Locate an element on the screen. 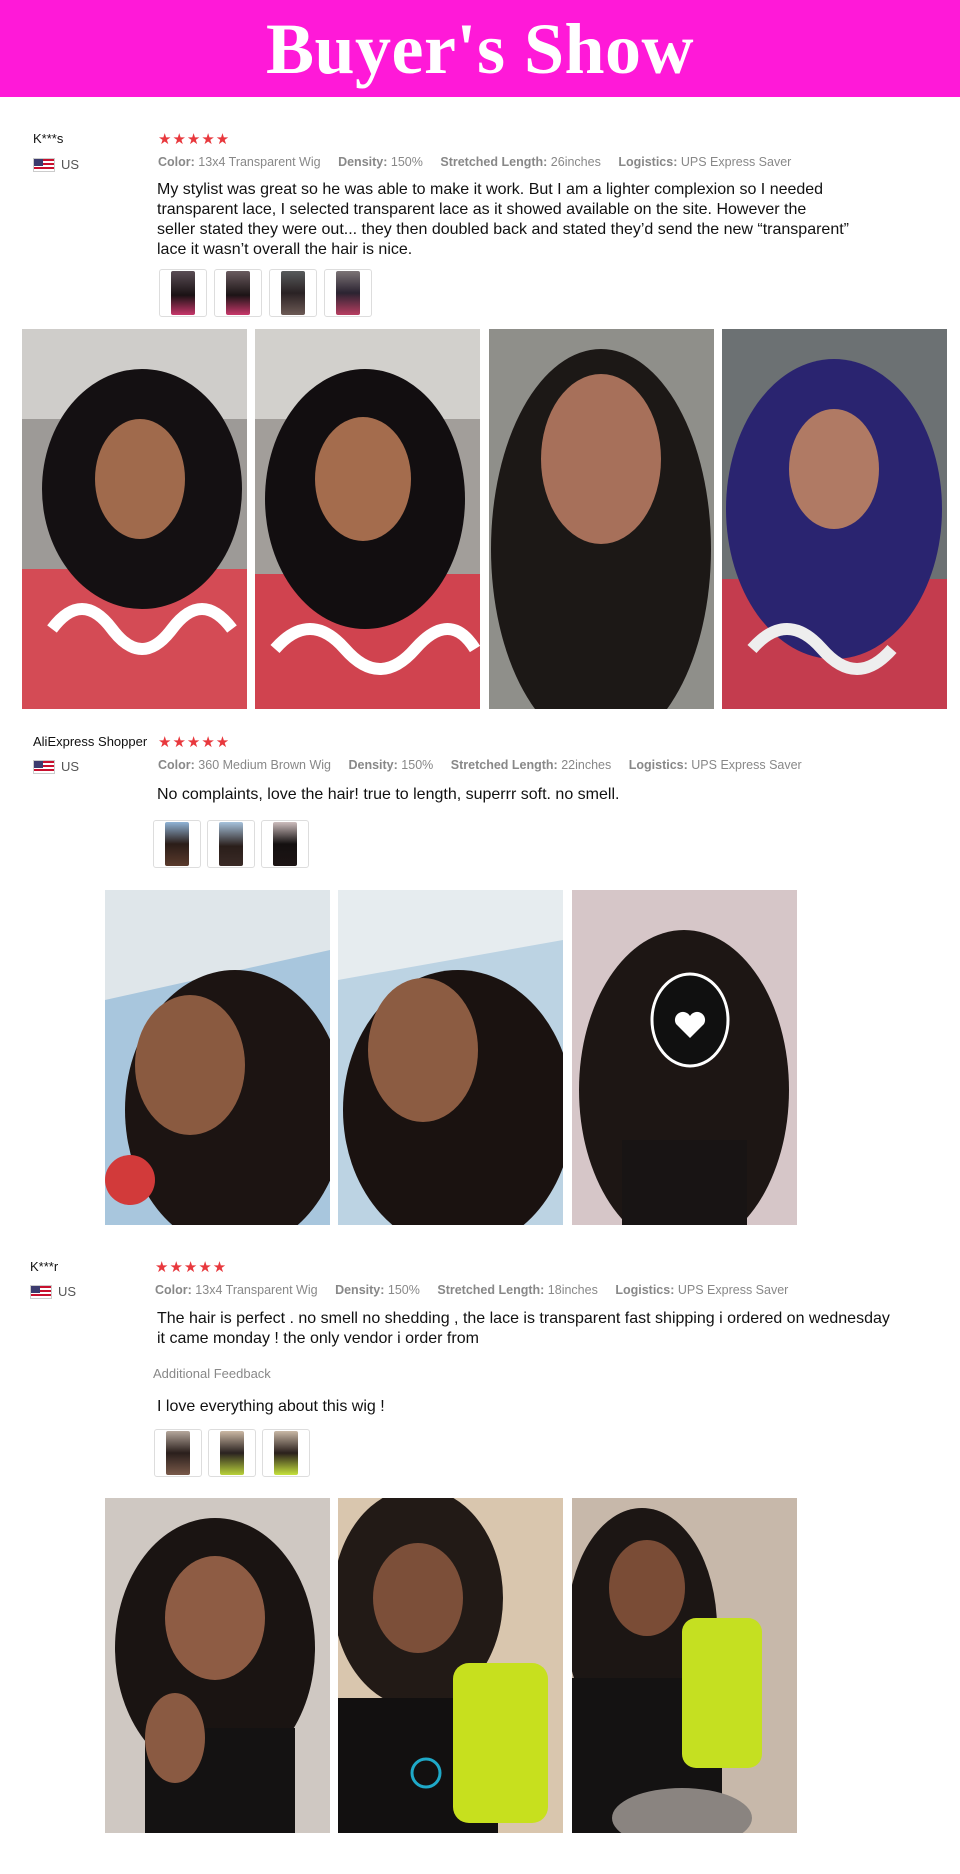 This screenshot has height=1874, width=960. spec-value: 18inches is located at coordinates (572, 1290).